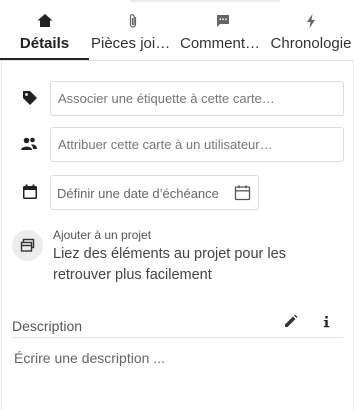  Describe the element at coordinates (134, 43) in the screenshot. I see `tab-attachments-label: Pièces jointes` at that location.